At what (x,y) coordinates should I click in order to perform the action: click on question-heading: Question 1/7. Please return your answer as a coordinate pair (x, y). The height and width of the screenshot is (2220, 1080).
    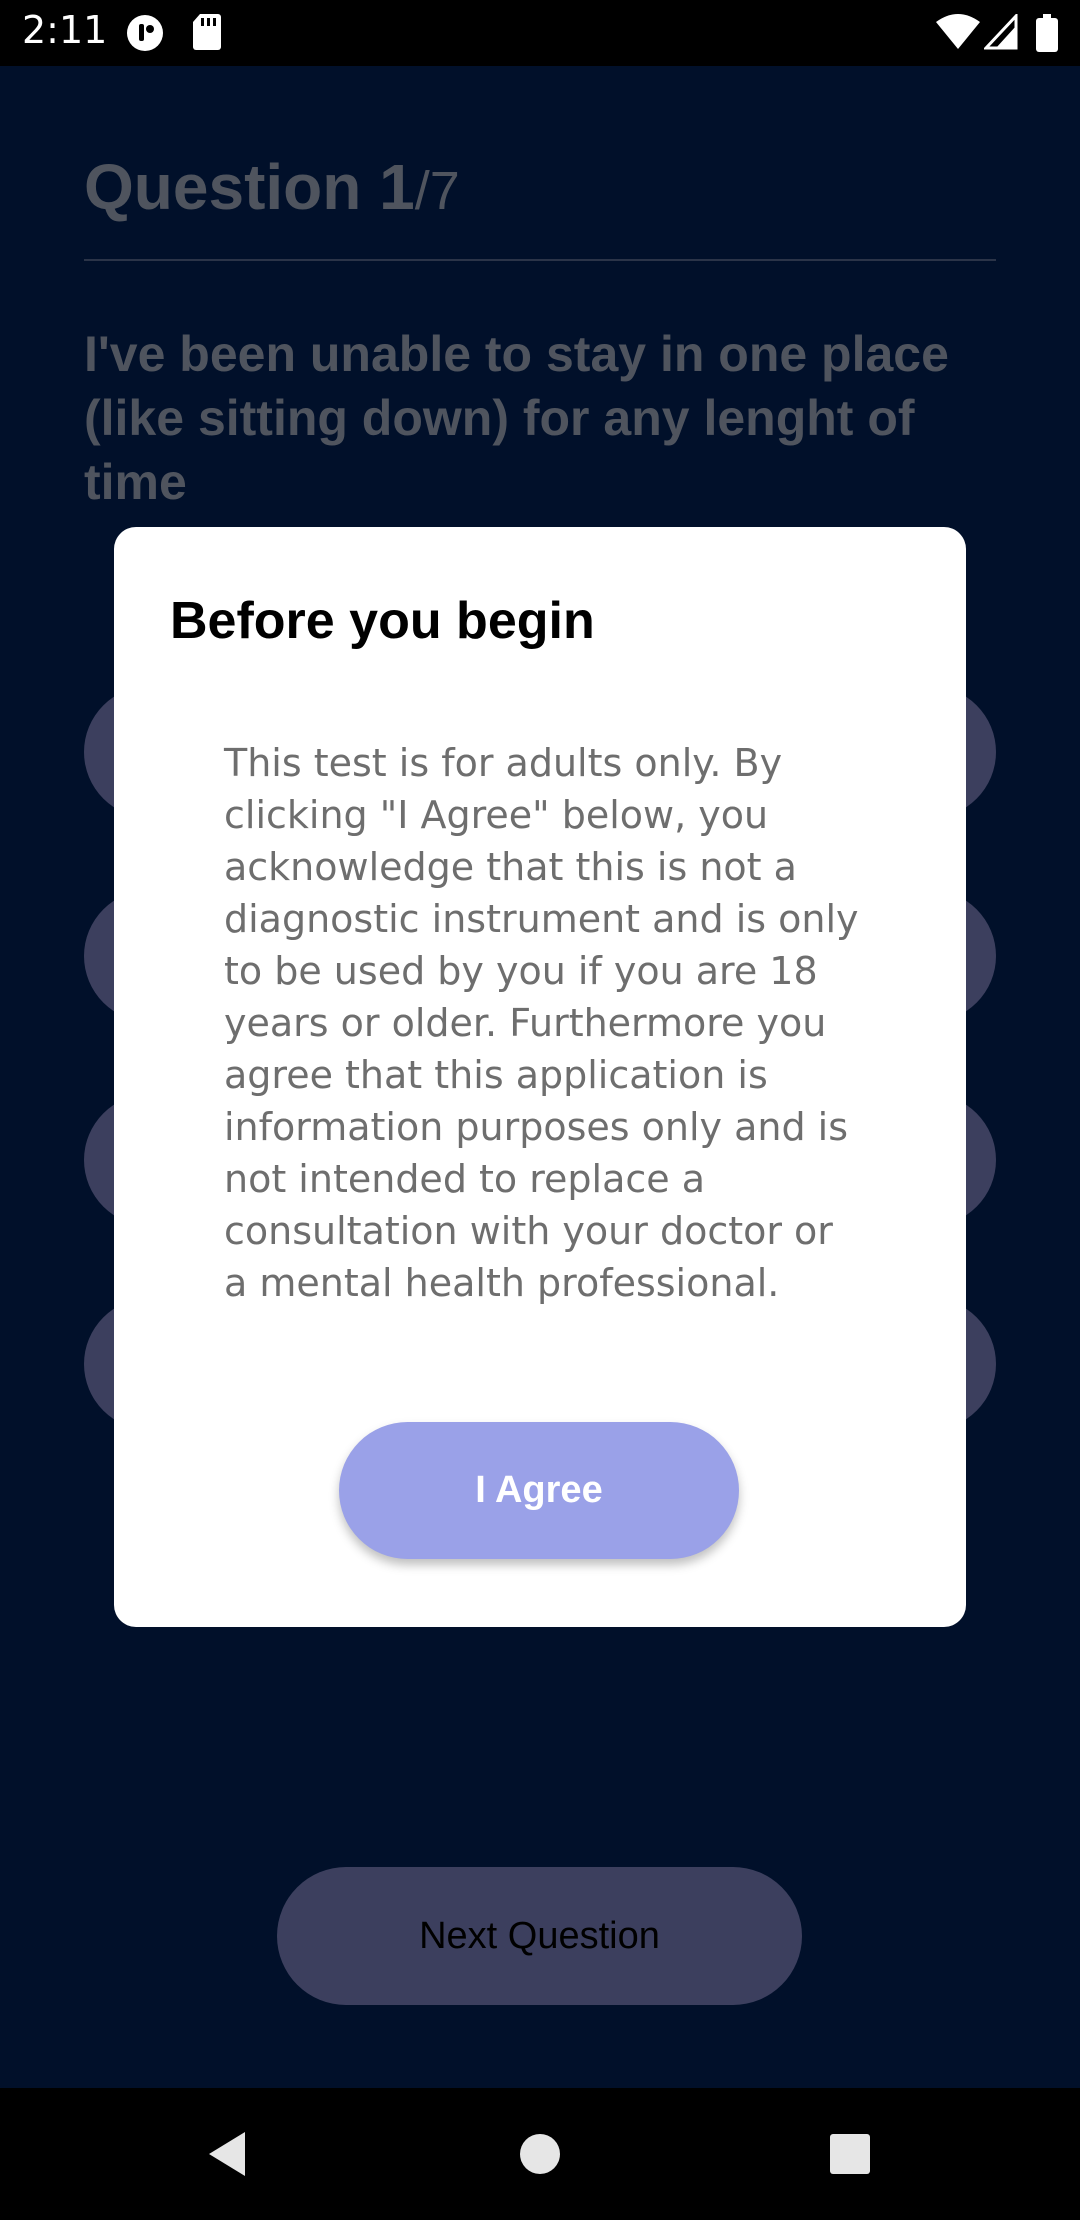
    Looking at the image, I should click on (272, 187).